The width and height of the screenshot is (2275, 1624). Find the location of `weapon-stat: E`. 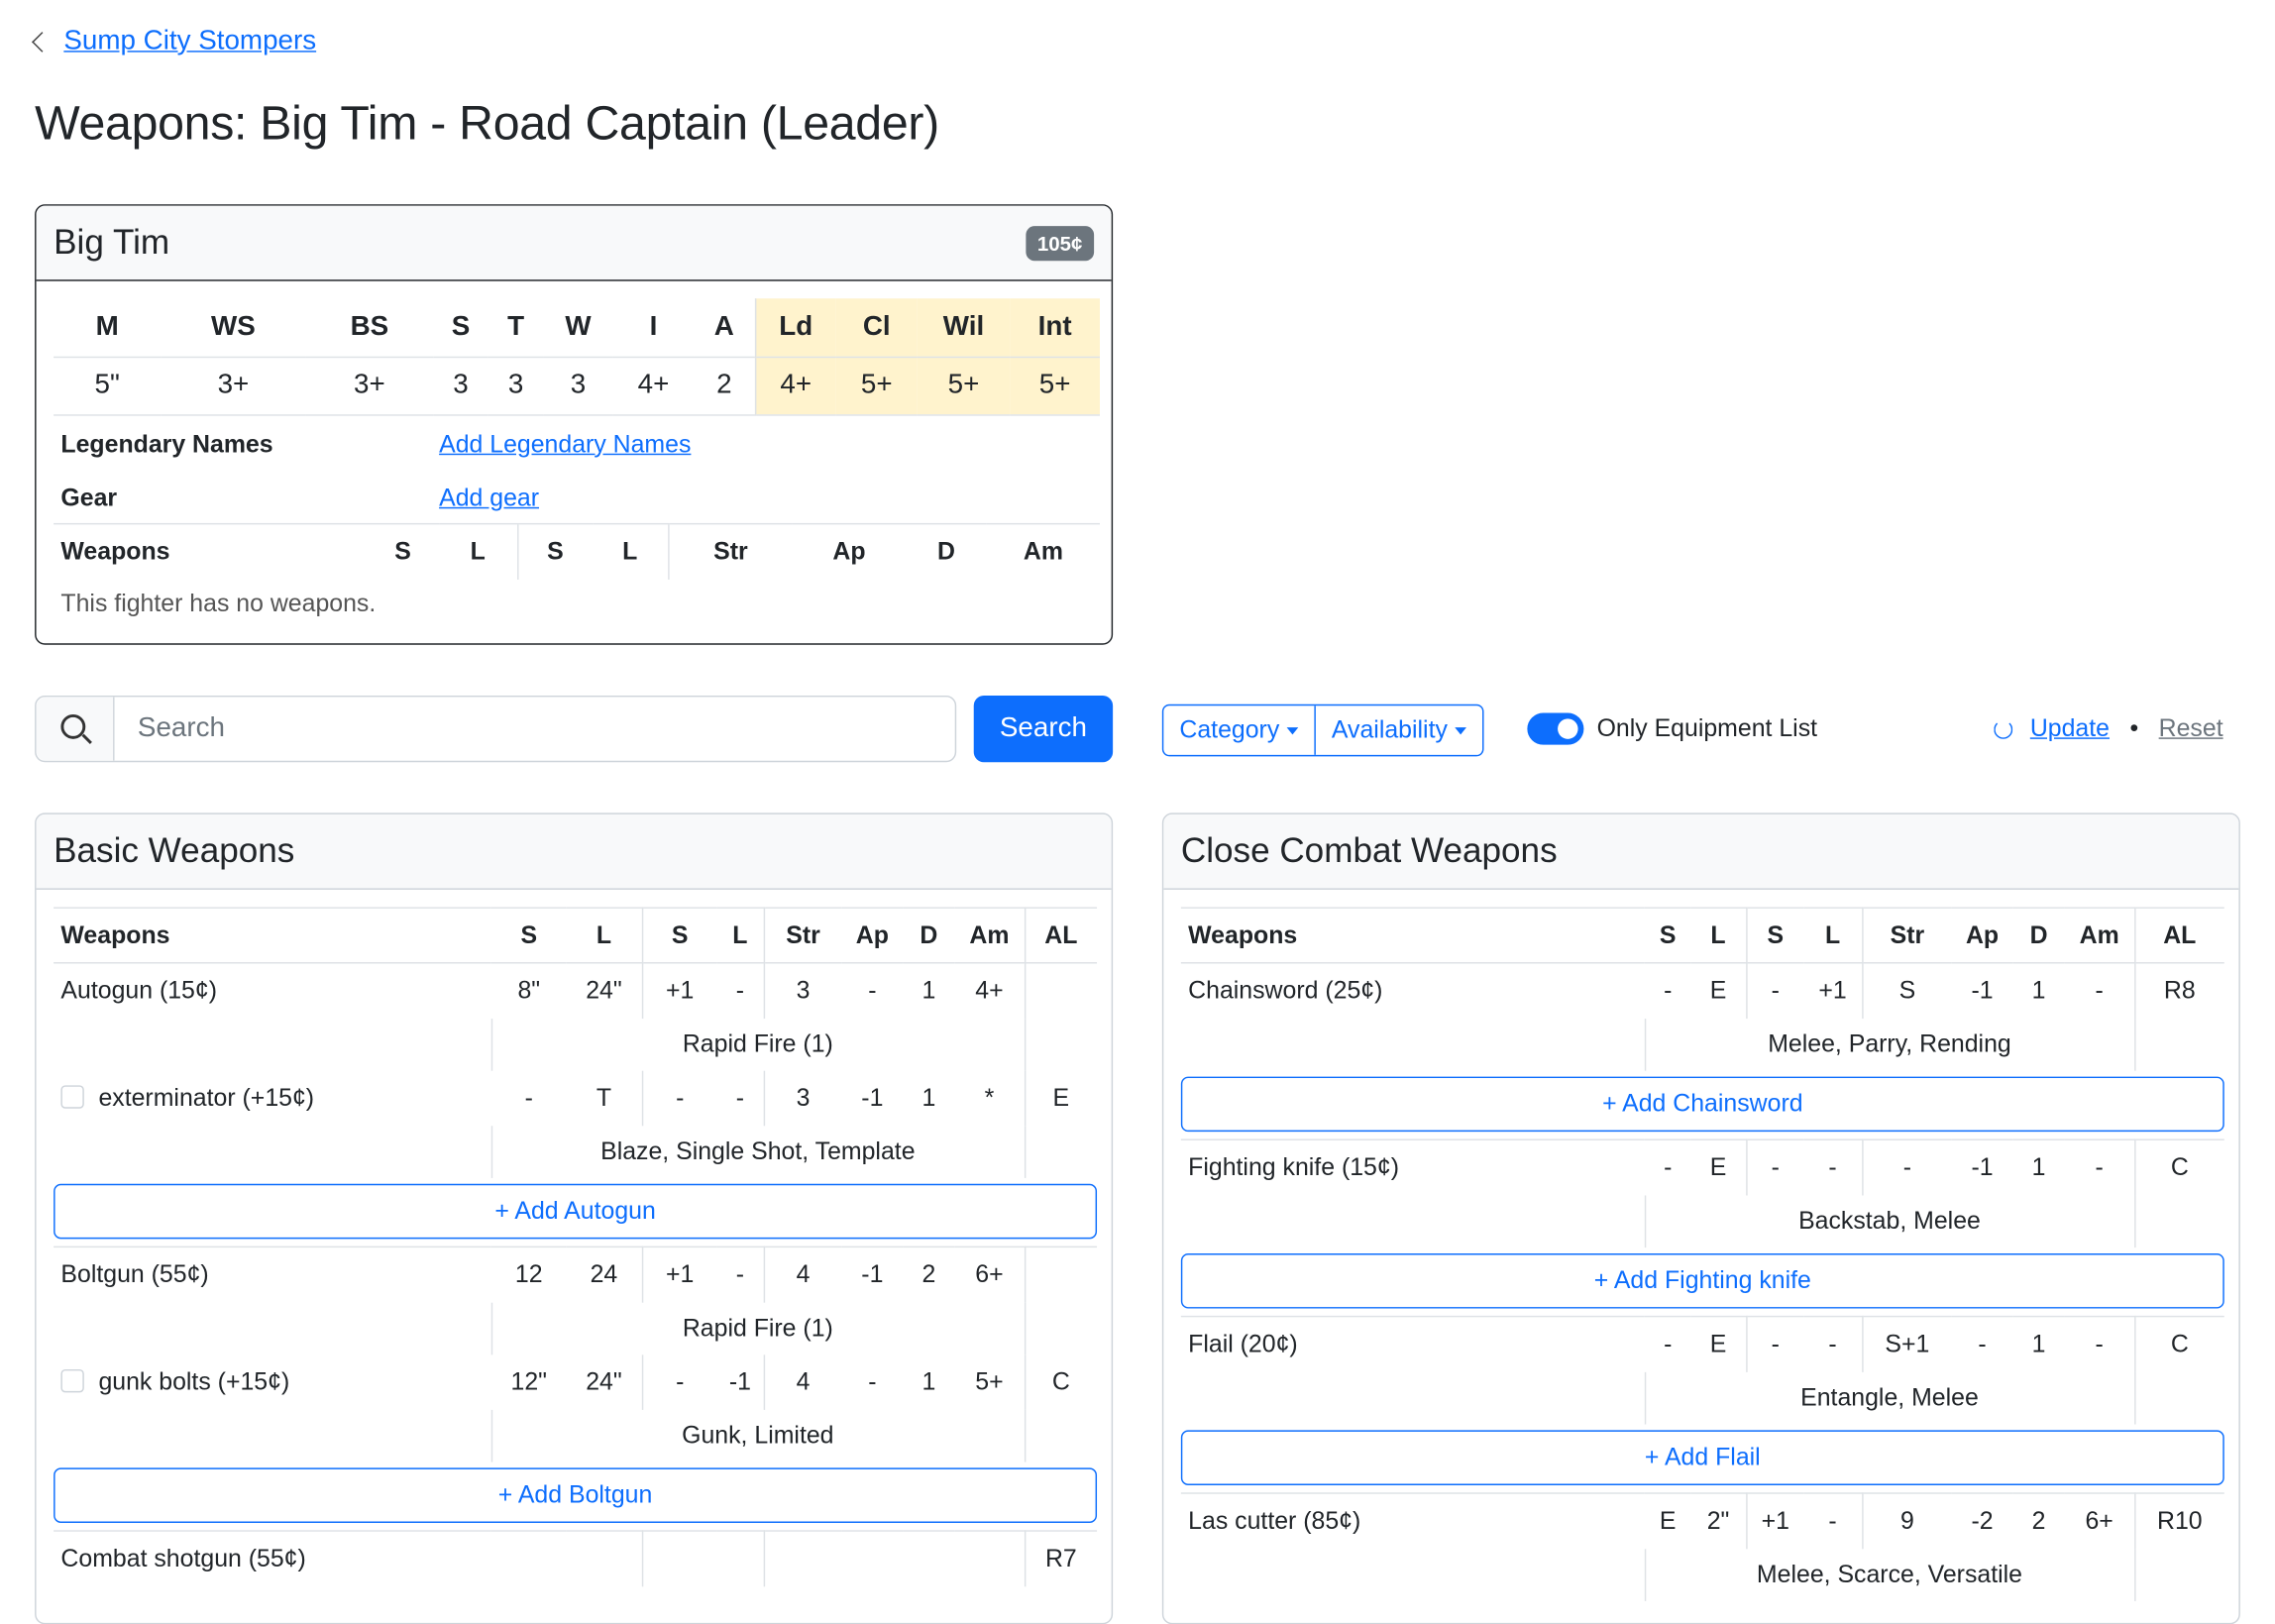

weapon-stat: E is located at coordinates (1061, 1097).